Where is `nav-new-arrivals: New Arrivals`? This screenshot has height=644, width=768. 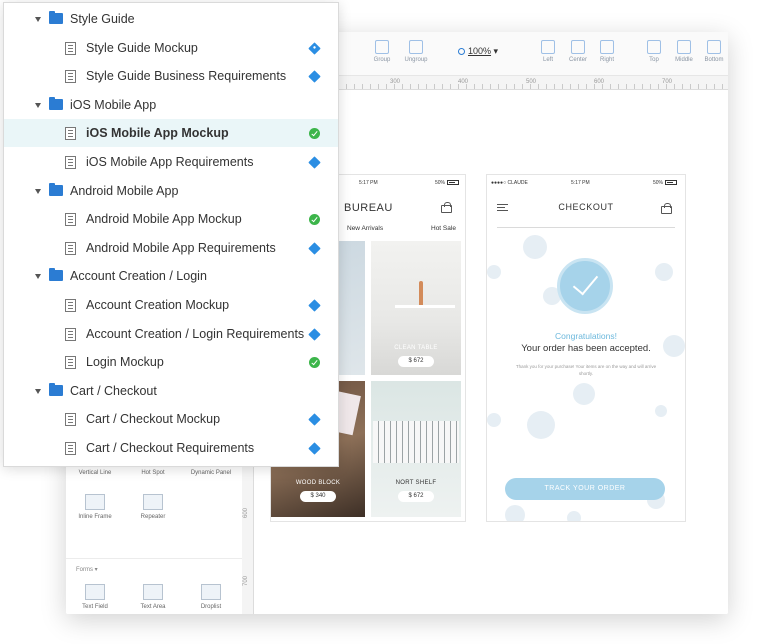 nav-new-arrivals: New Arrivals is located at coordinates (365, 228).